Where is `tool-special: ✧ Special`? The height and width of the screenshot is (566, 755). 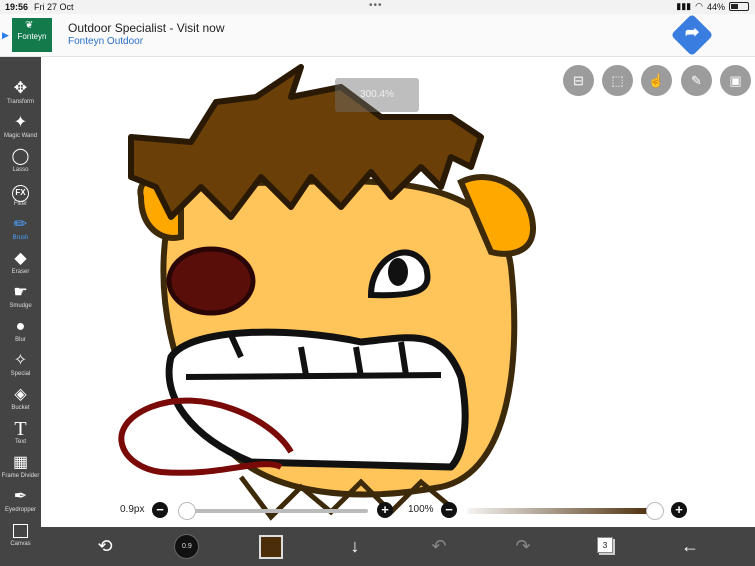 tool-special: ✧ Special is located at coordinates (20, 368).